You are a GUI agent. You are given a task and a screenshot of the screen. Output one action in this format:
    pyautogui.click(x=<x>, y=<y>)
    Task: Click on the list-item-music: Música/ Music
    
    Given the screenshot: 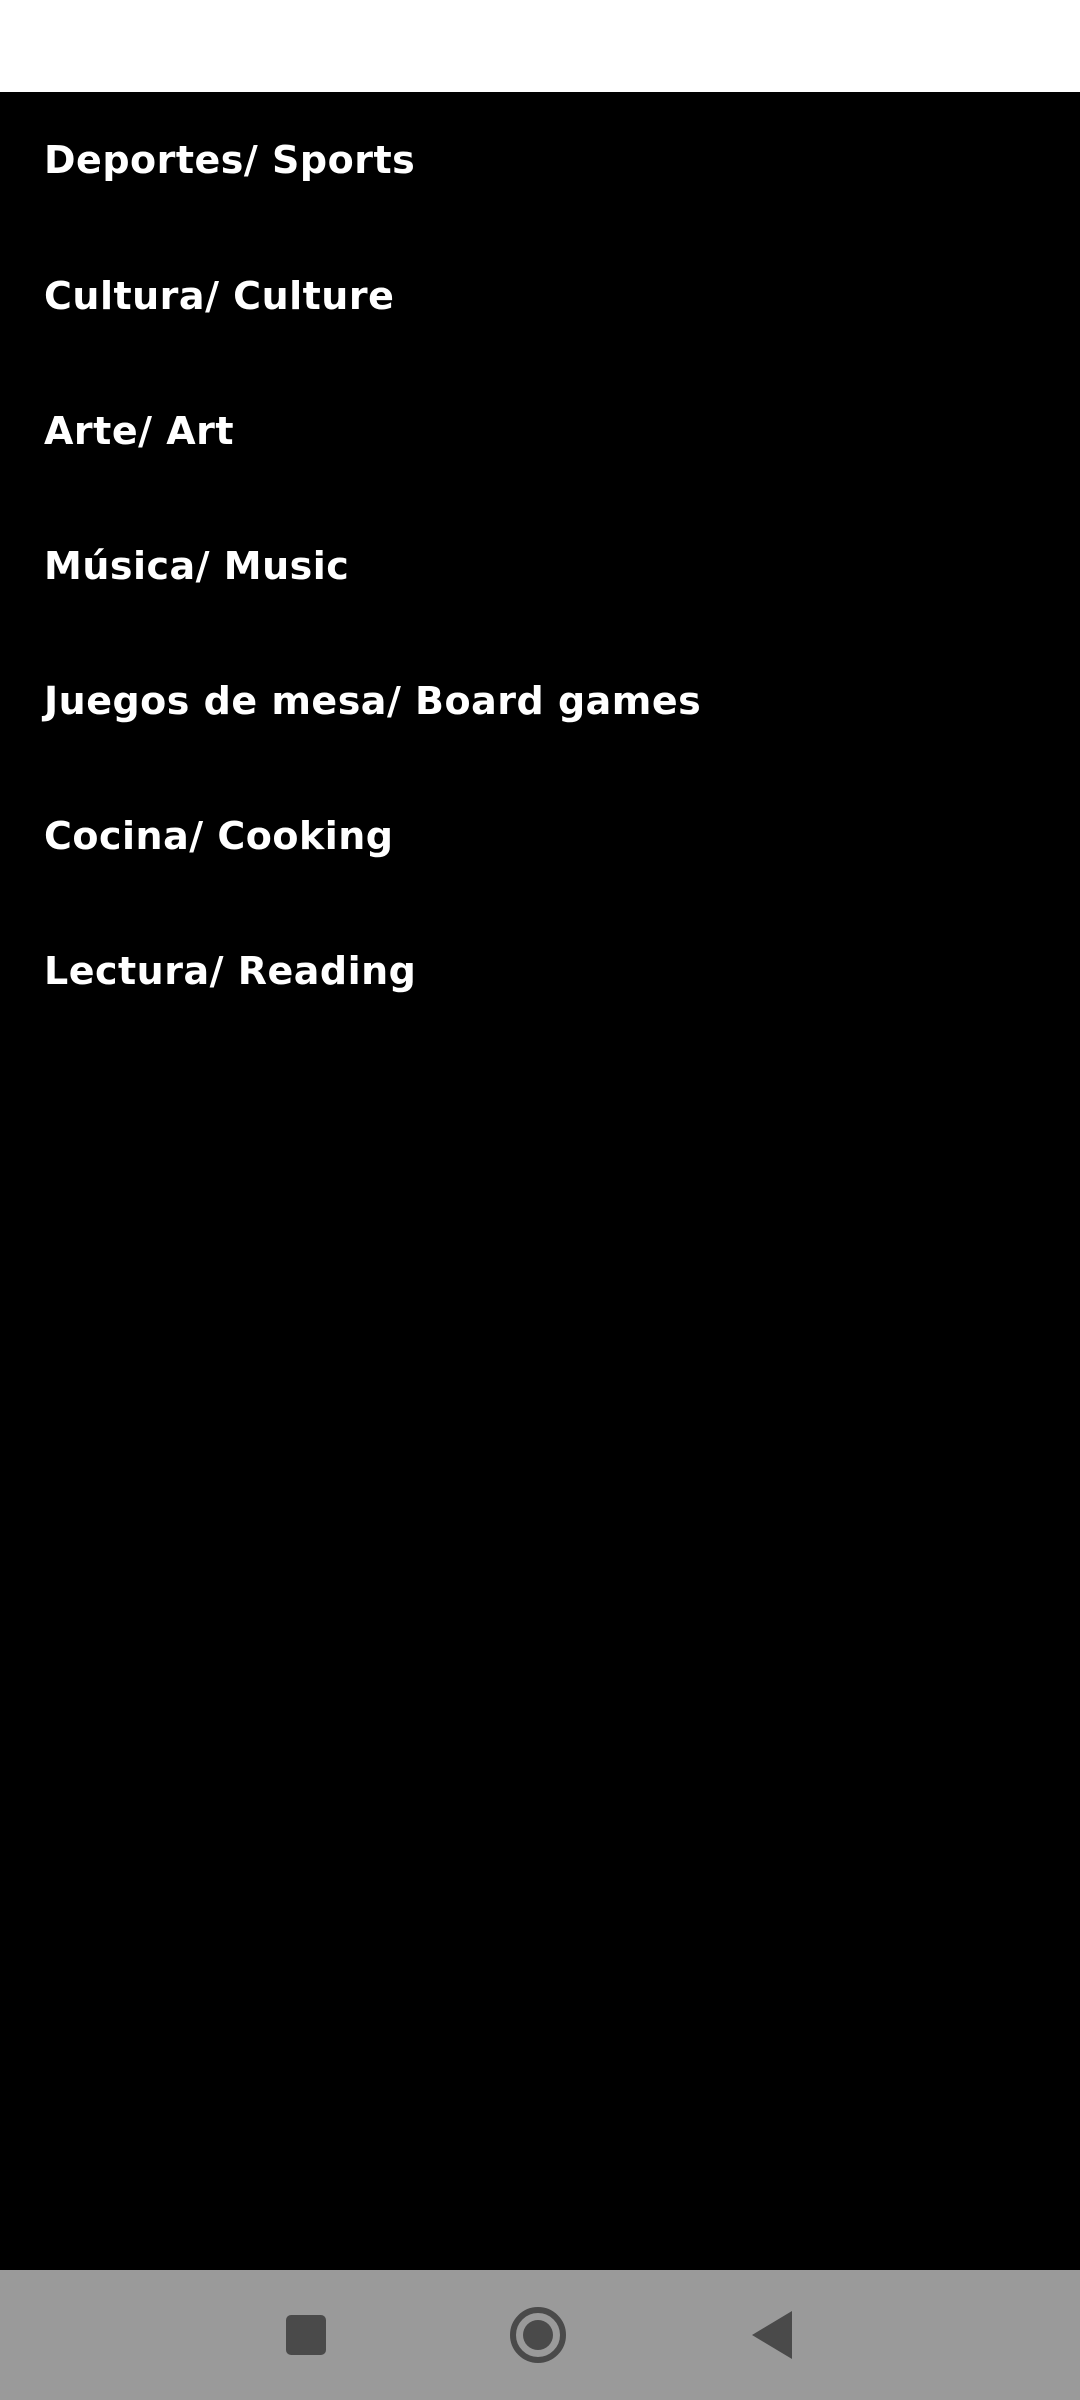 What is the action you would take?
    pyautogui.click(x=540, y=565)
    